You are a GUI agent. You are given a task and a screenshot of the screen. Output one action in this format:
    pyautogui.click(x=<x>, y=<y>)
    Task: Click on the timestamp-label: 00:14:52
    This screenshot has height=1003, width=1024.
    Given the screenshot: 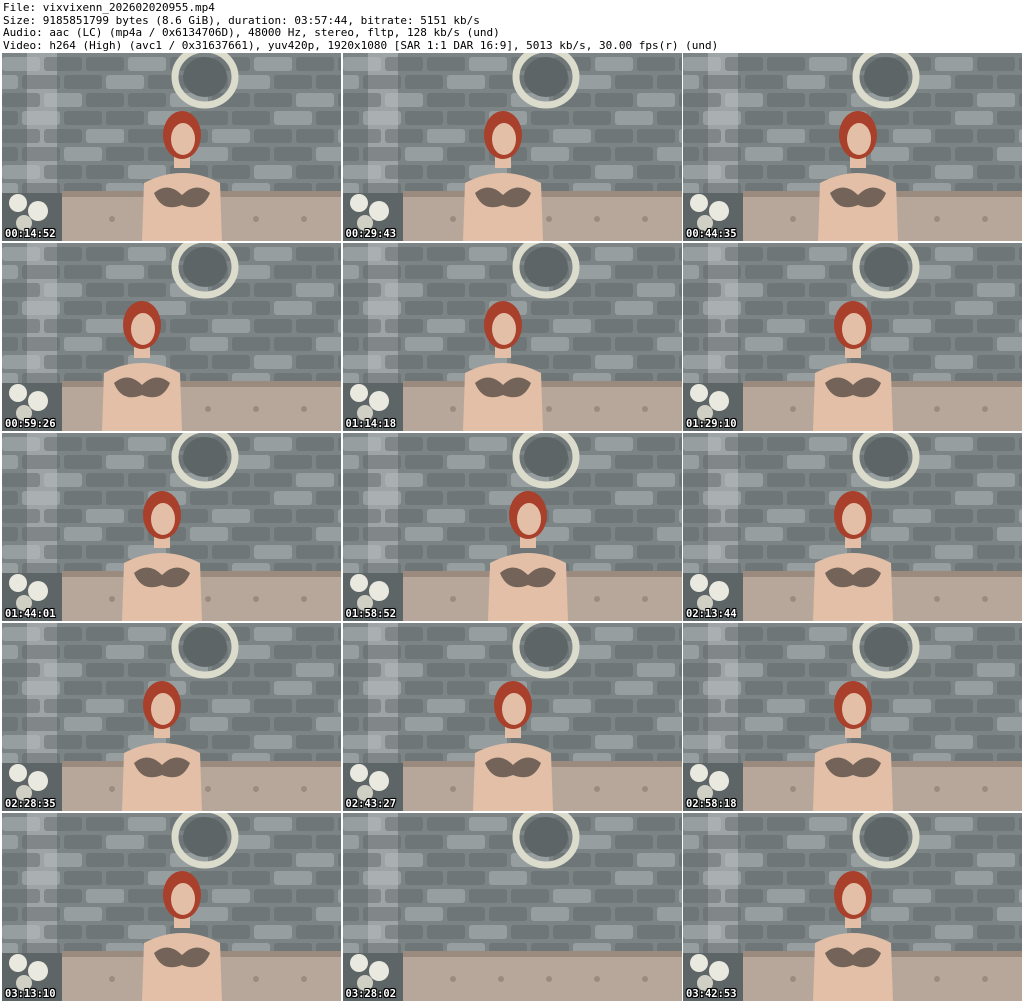 What is the action you would take?
    pyautogui.click(x=30, y=234)
    